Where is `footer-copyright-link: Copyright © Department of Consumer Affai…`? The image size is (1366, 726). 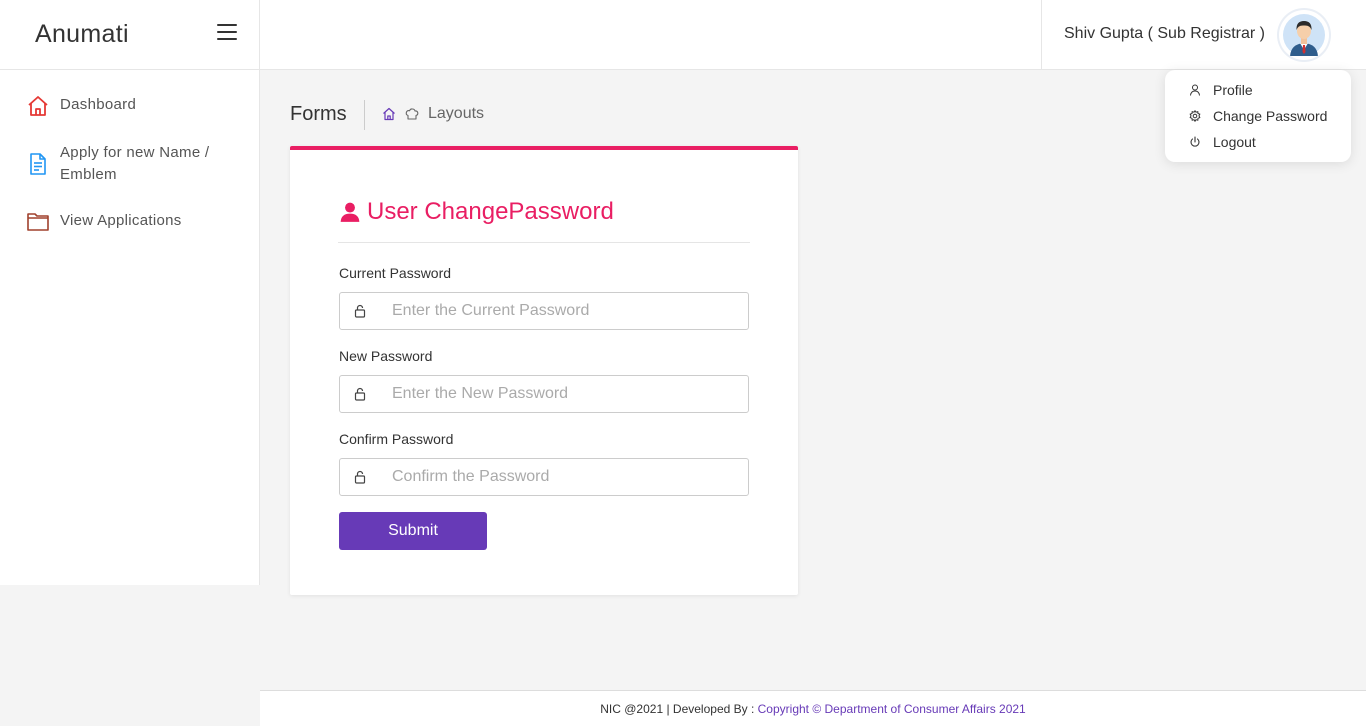 footer-copyright-link: Copyright © Department of Consumer Affai… is located at coordinates (892, 709).